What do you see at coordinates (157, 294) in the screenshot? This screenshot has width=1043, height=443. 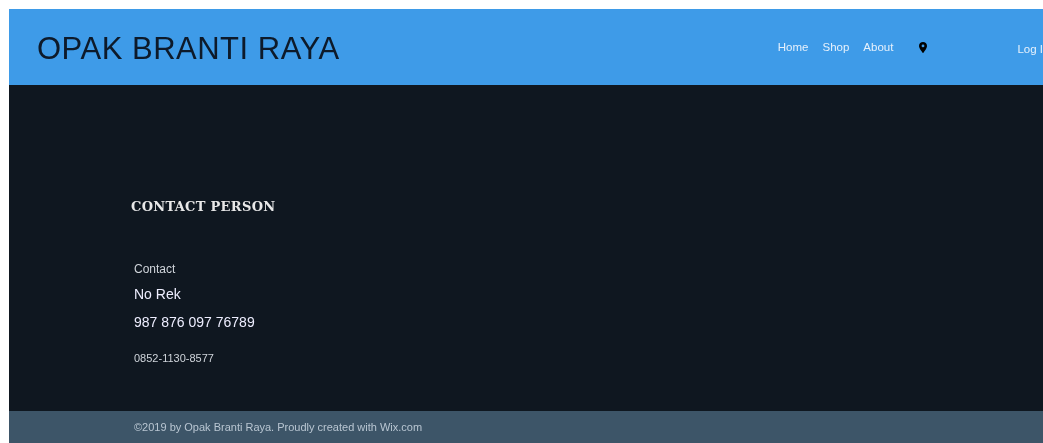 I see `account-label: No Rek` at bounding box center [157, 294].